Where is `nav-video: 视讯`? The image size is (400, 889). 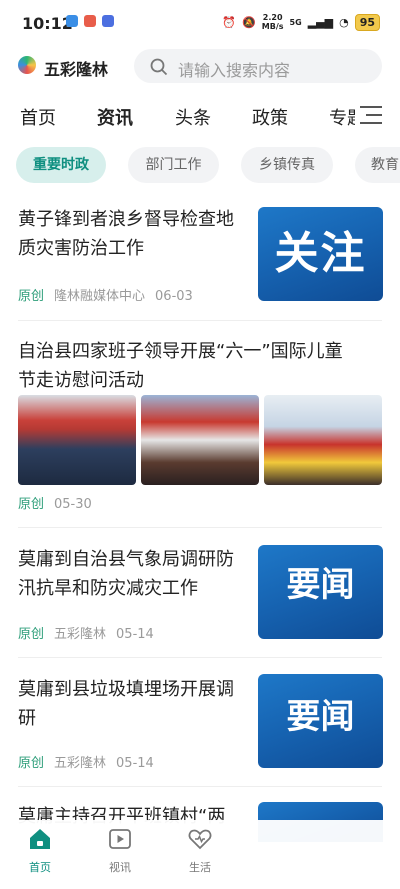
nav-video: 视讯 is located at coordinates (120, 850).